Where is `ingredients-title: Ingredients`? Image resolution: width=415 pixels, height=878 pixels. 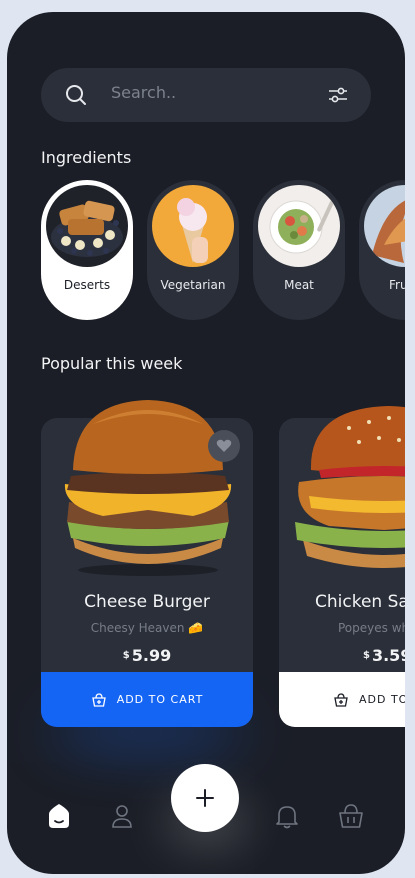 ingredients-title: Ingredients is located at coordinates (86, 157).